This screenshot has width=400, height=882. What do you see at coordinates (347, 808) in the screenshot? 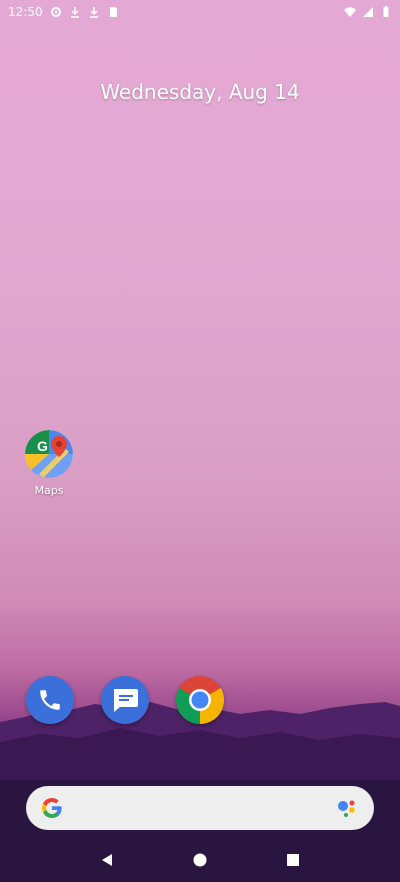
I see `google-assistant-icon` at bounding box center [347, 808].